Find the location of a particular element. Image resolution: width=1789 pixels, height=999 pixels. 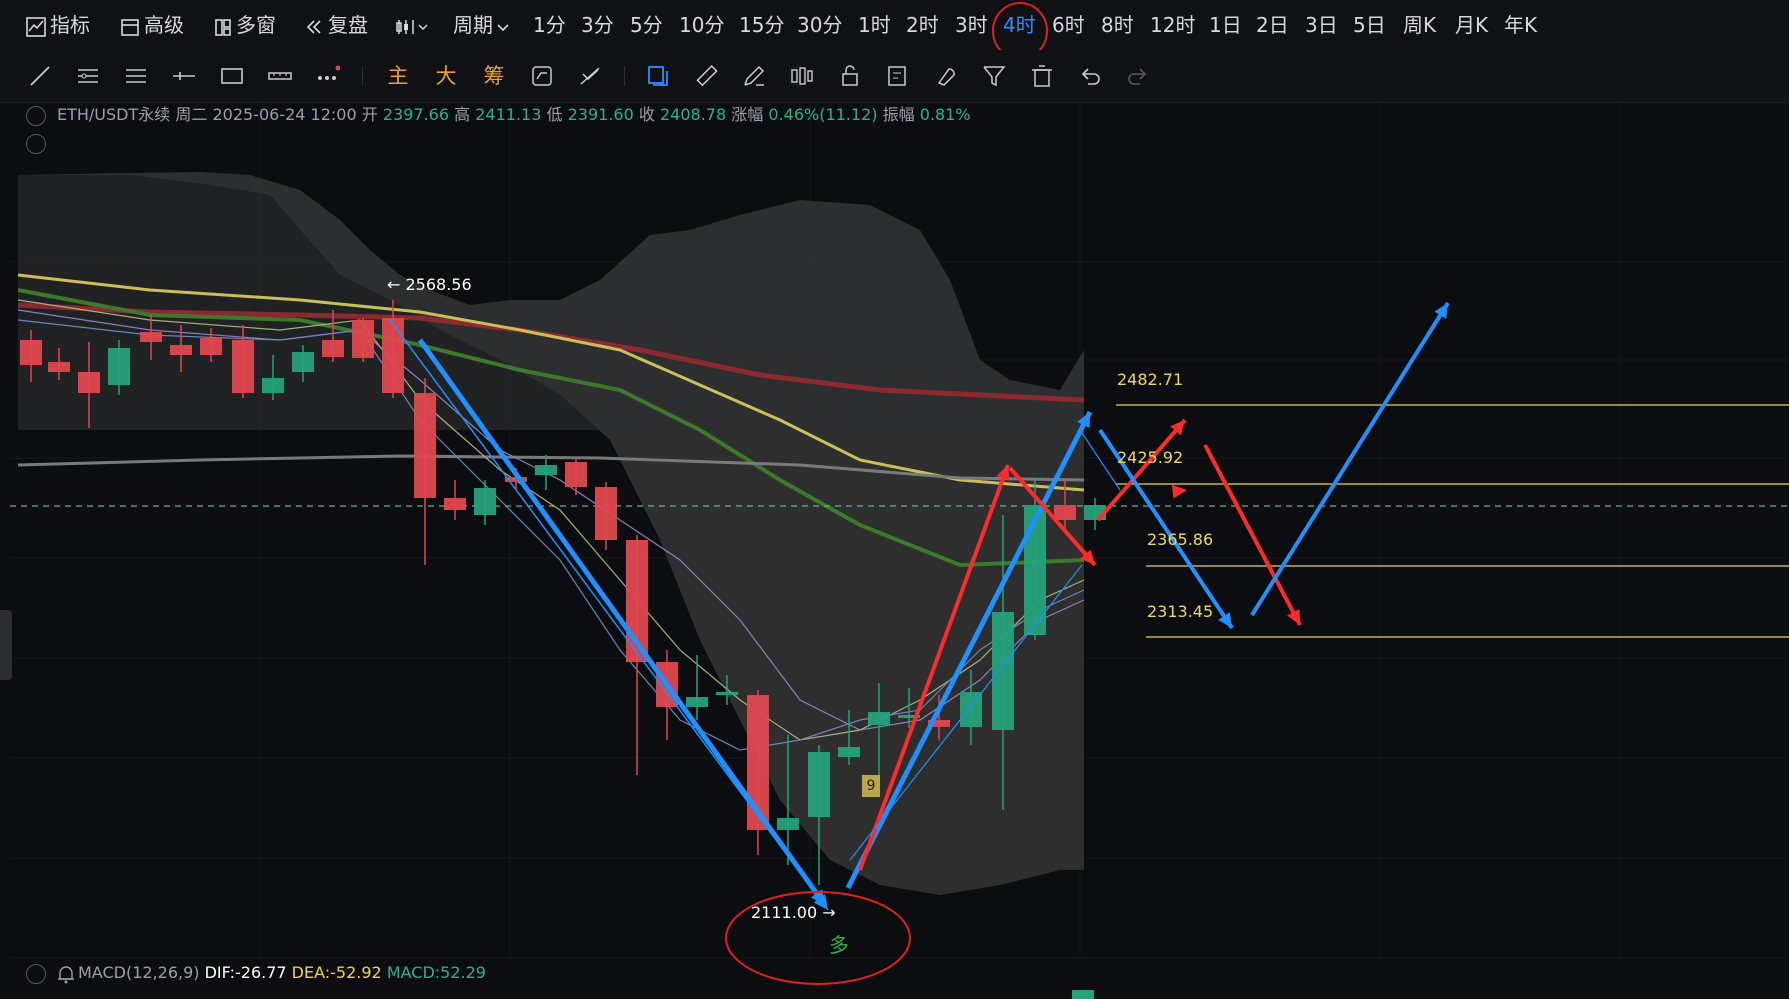

redo-icon is located at coordinates (1138, 76).